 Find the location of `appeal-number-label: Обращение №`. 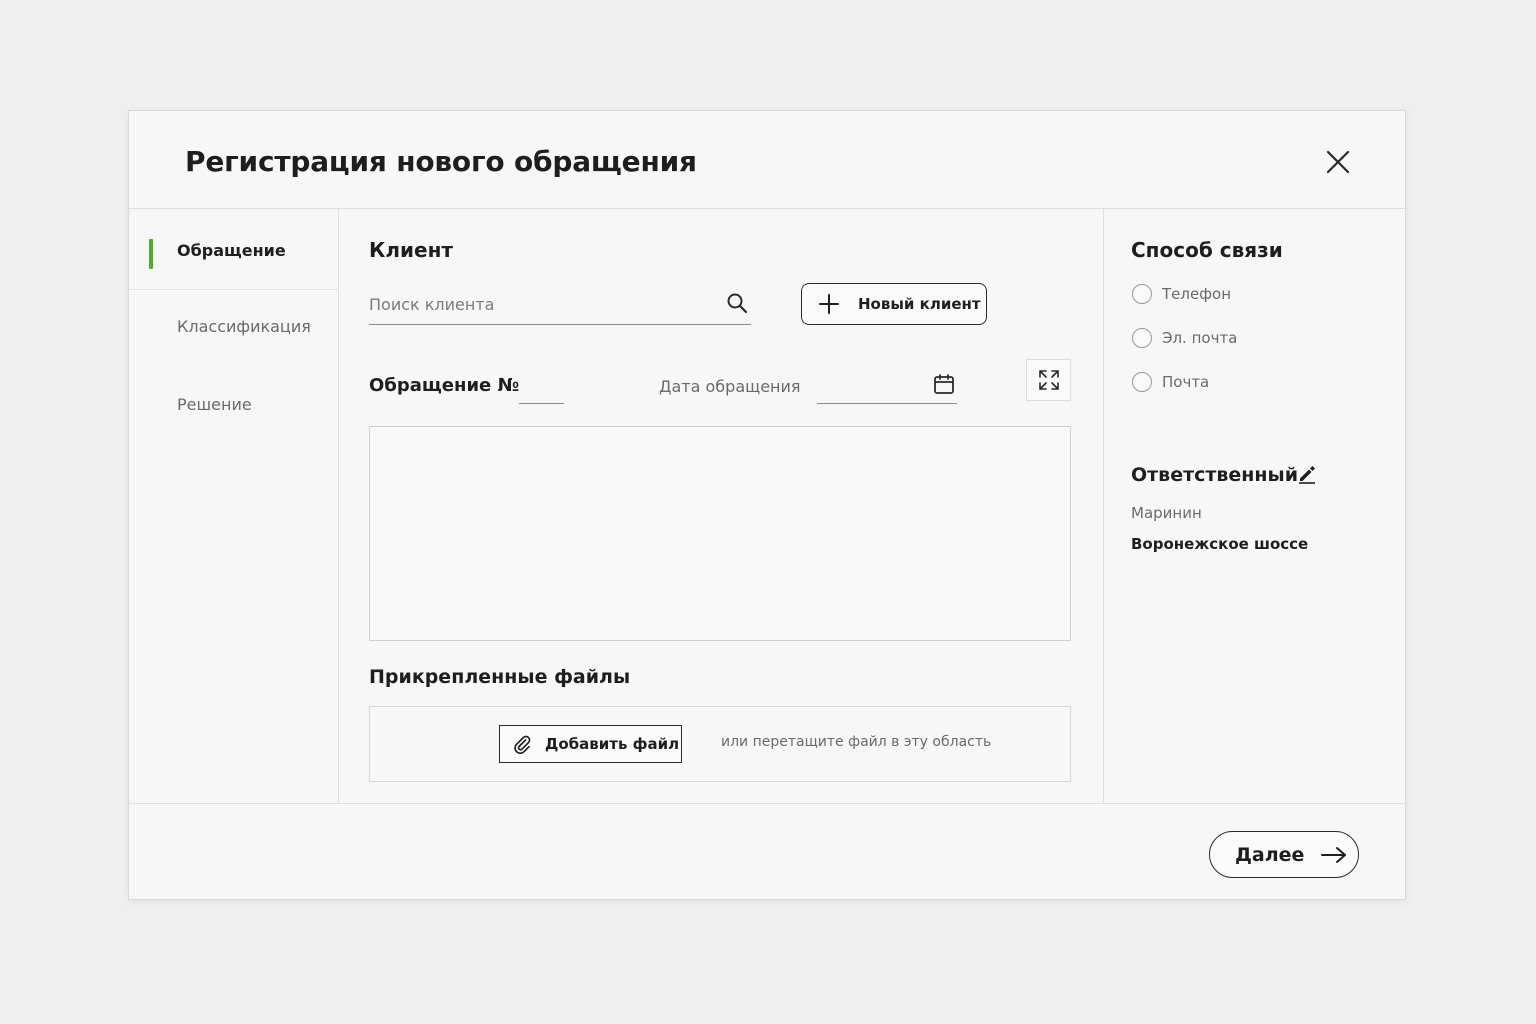

appeal-number-label: Обращение № is located at coordinates (444, 385).